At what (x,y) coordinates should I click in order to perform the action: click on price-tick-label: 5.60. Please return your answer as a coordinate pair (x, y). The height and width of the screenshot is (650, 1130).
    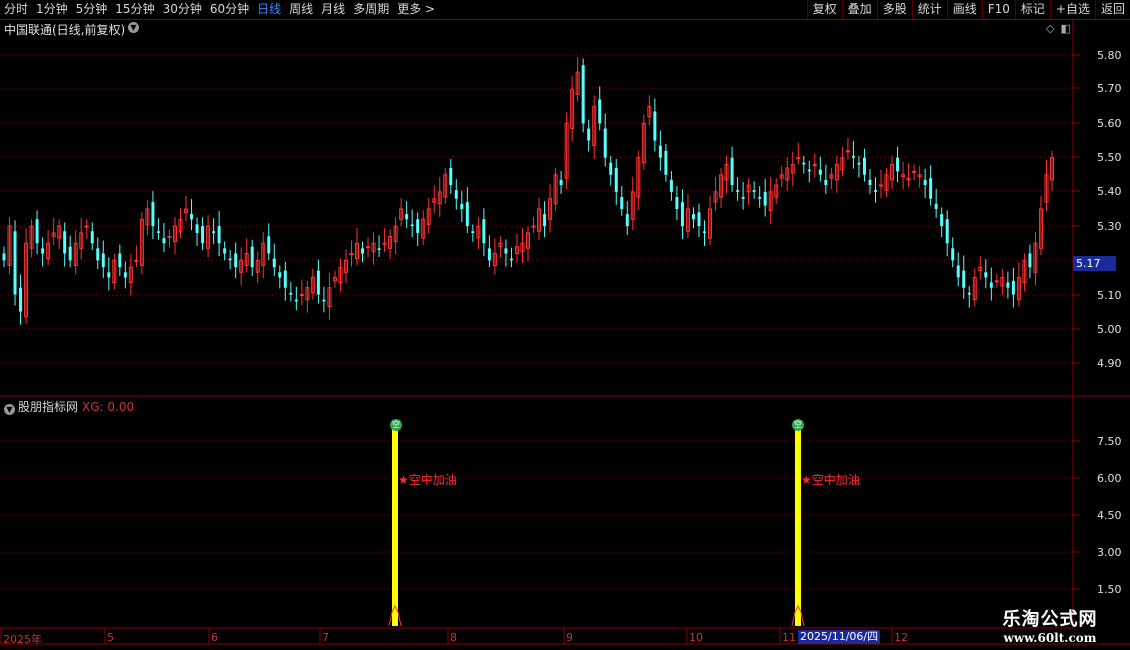
    Looking at the image, I should click on (1109, 123).